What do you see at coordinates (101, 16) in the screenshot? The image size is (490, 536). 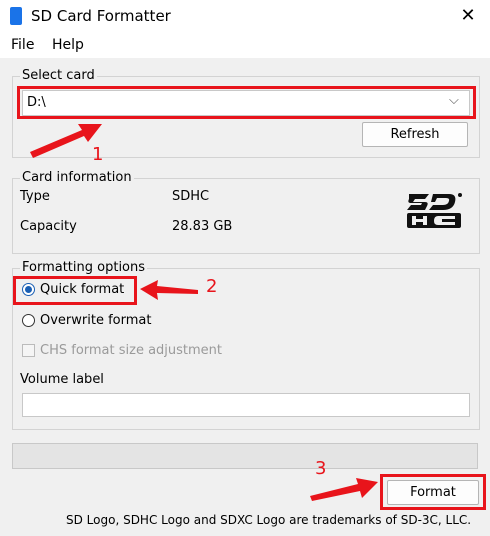 I see `window-title: SD Card Formatter` at bounding box center [101, 16].